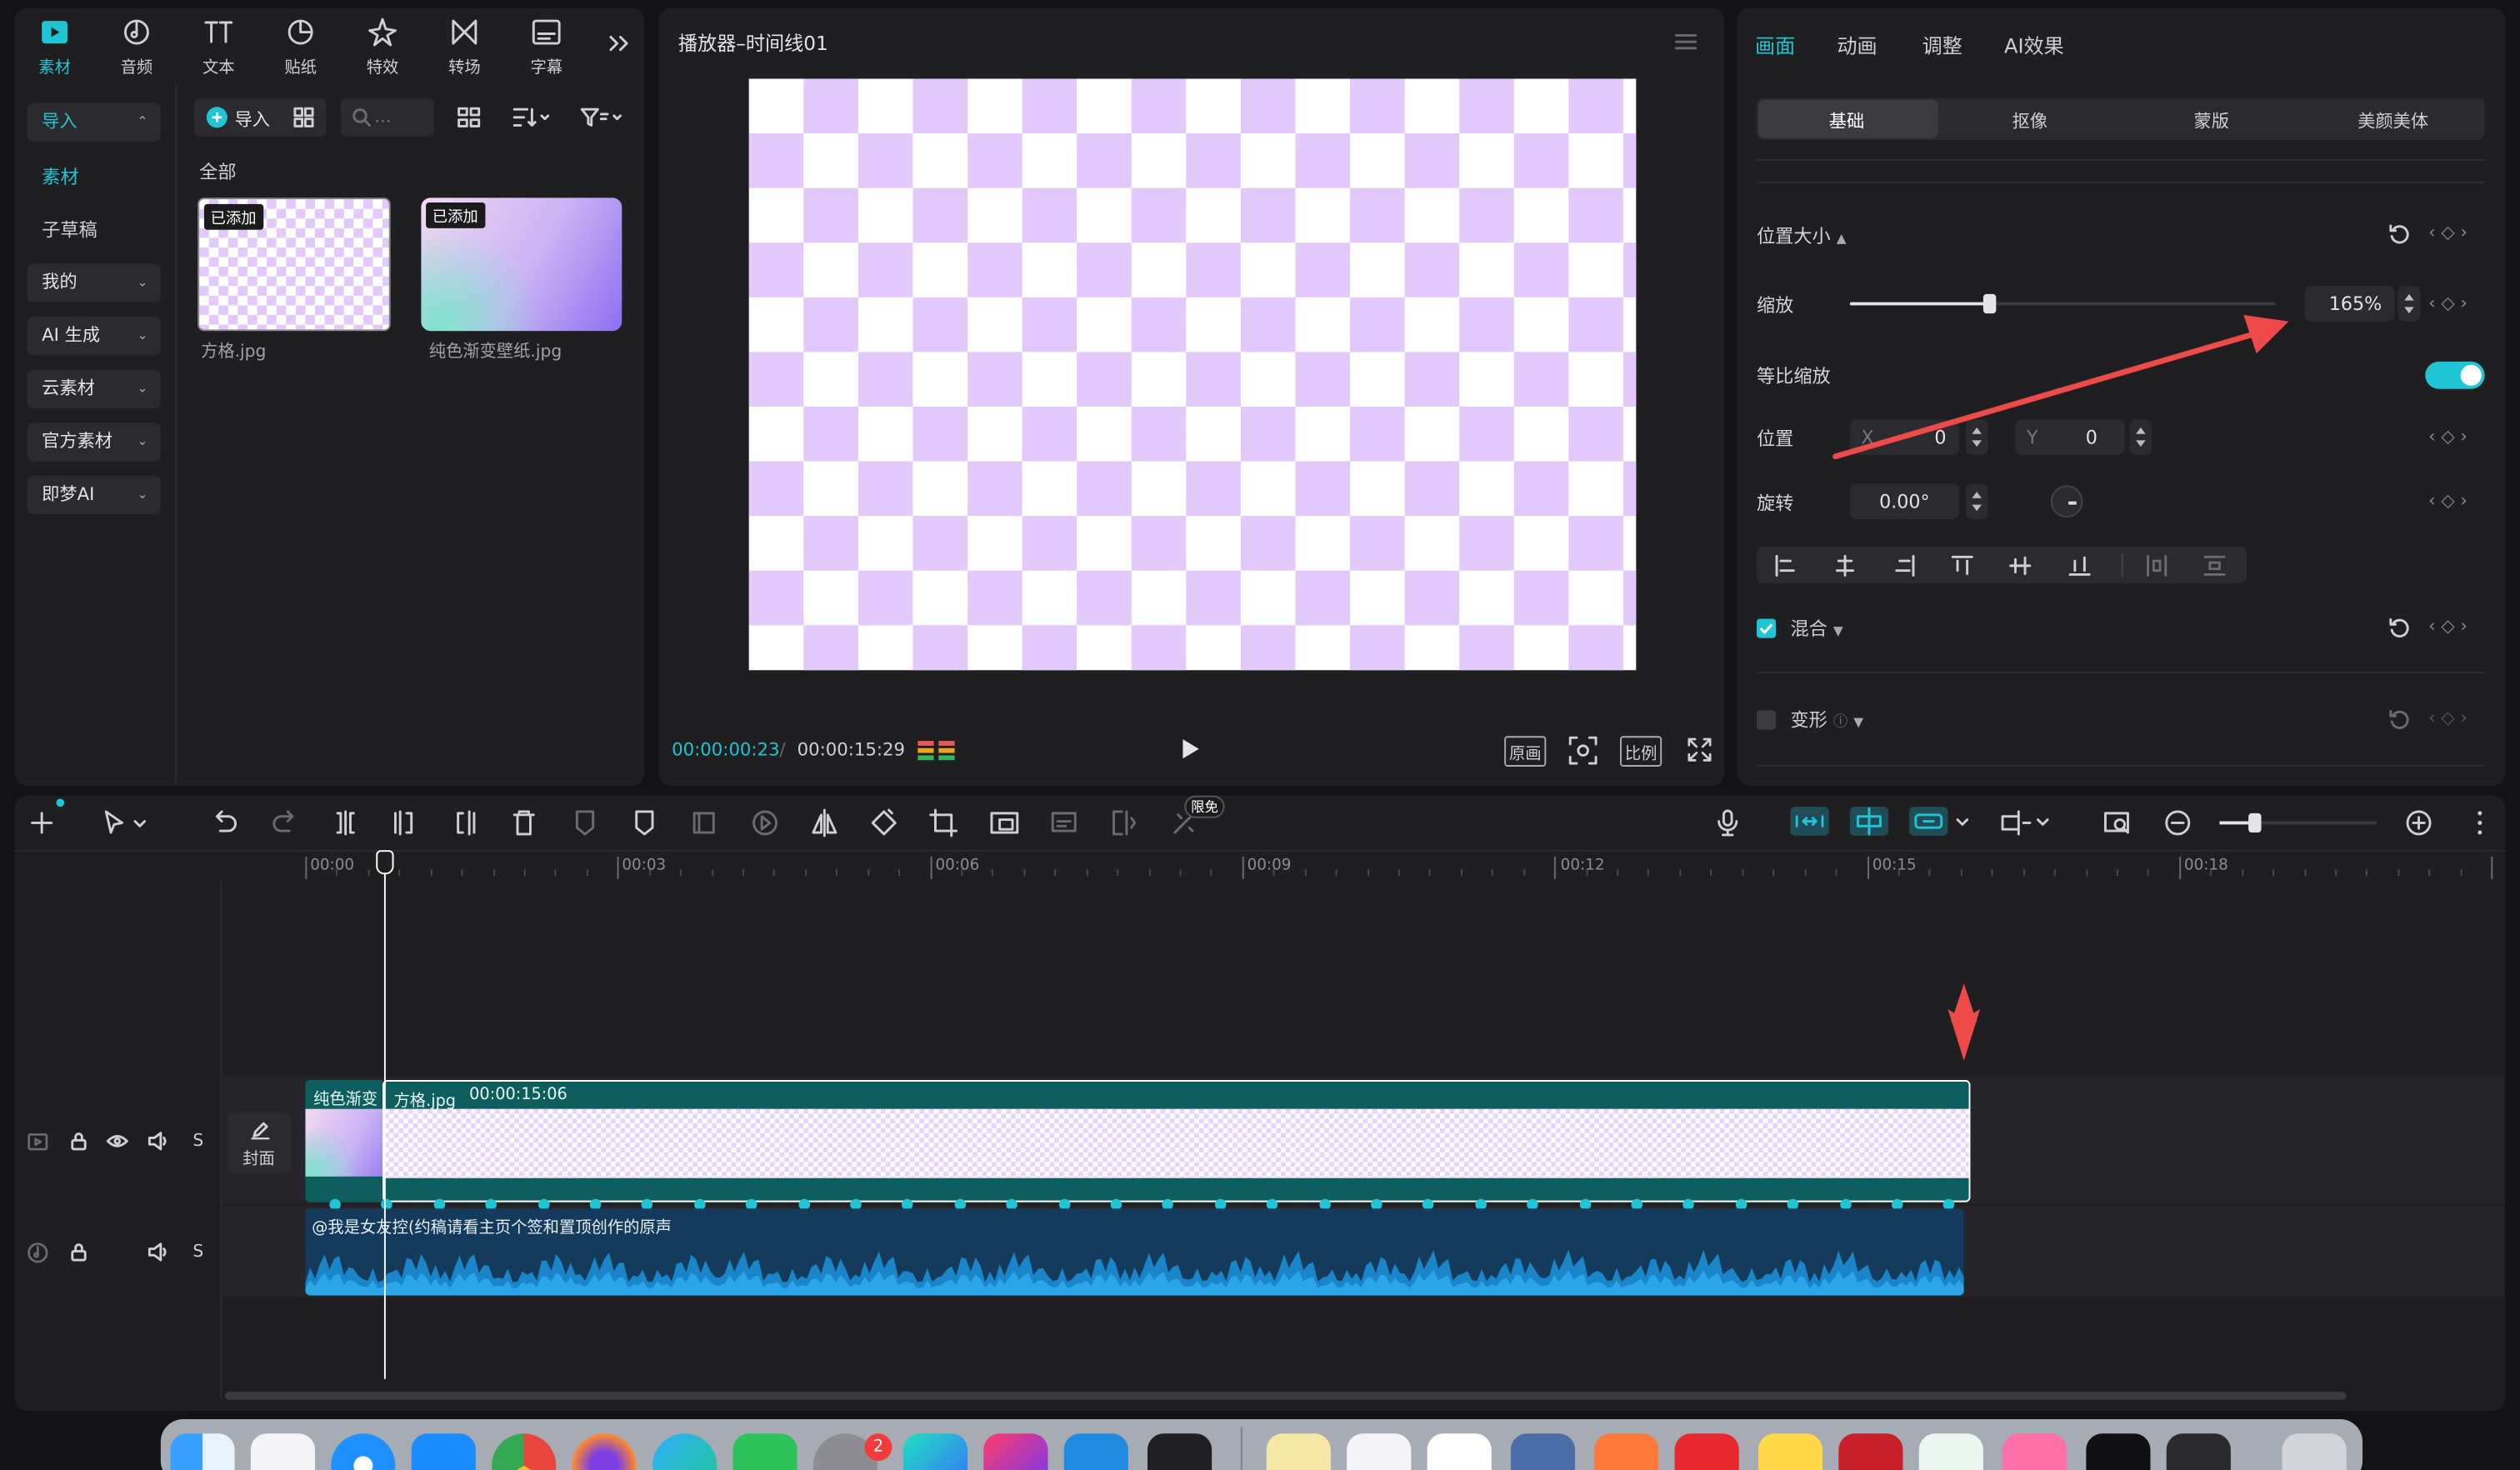  I want to click on add-track-icon, so click(42, 823).